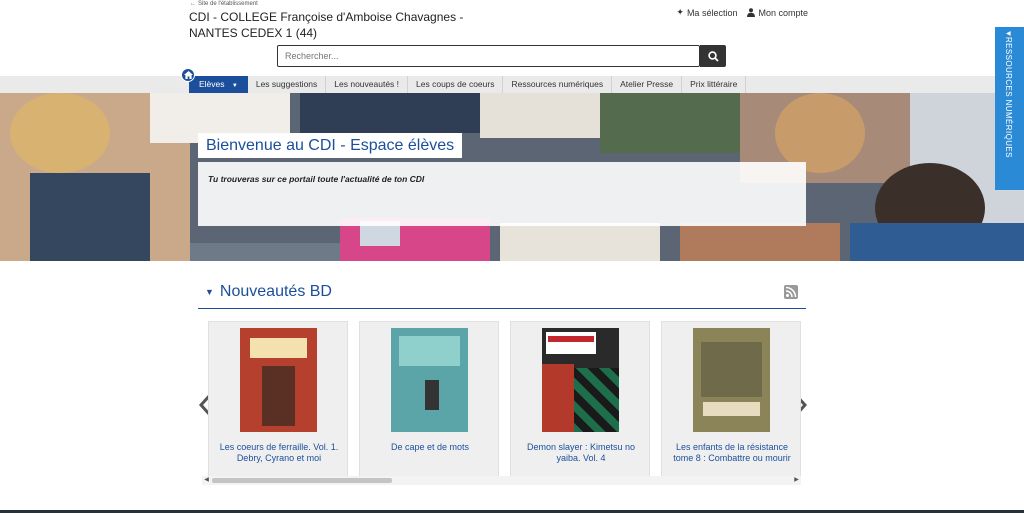 The height and width of the screenshot is (513, 1024). Describe the element at coordinates (330, 145) in the screenshot. I see `banner-title: Bienvenue au CDI - Espace élèves` at that location.